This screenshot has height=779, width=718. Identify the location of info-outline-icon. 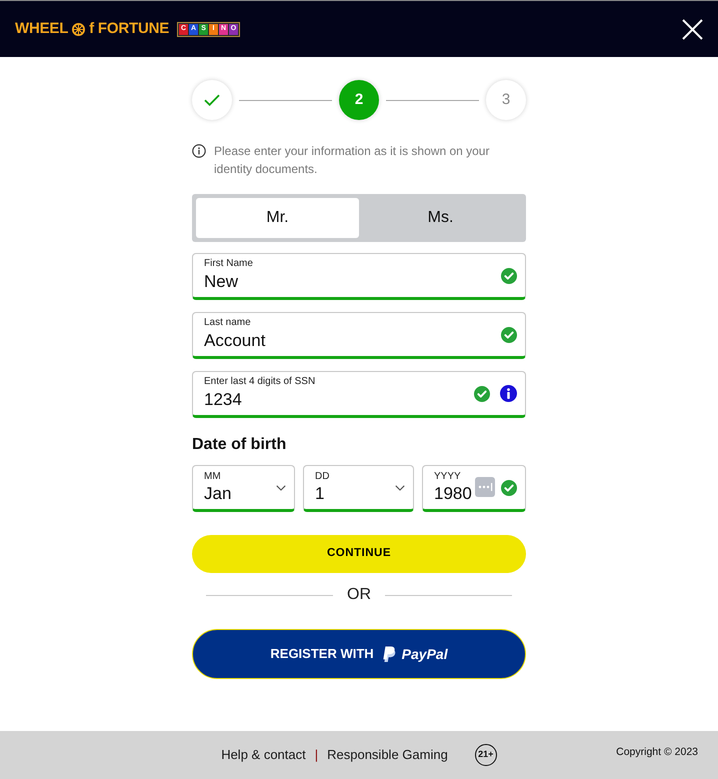
(199, 151).